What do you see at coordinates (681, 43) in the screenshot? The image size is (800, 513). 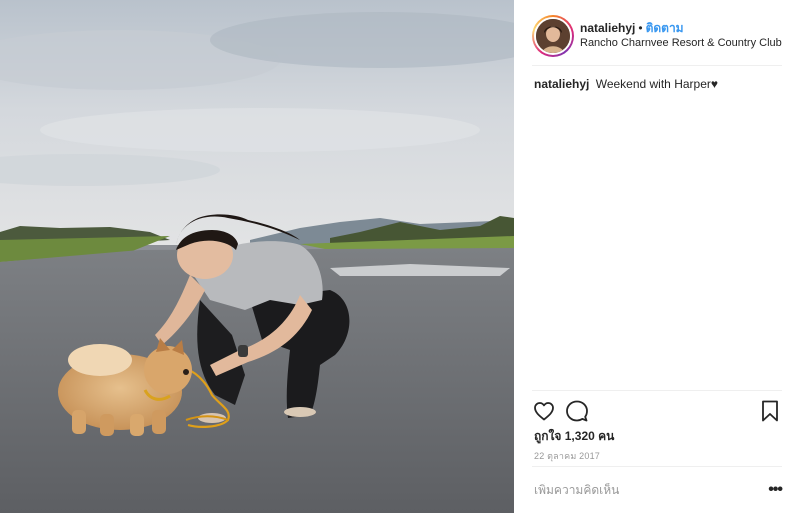 I see `location-link: Rancho Charnvee Resort & Country Club` at bounding box center [681, 43].